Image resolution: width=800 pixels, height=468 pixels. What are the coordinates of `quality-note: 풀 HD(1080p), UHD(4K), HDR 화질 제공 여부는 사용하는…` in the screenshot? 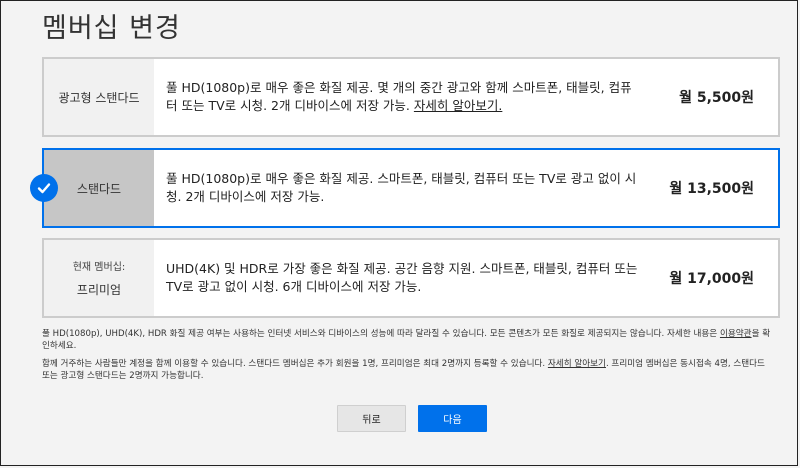 It's located at (407, 340).